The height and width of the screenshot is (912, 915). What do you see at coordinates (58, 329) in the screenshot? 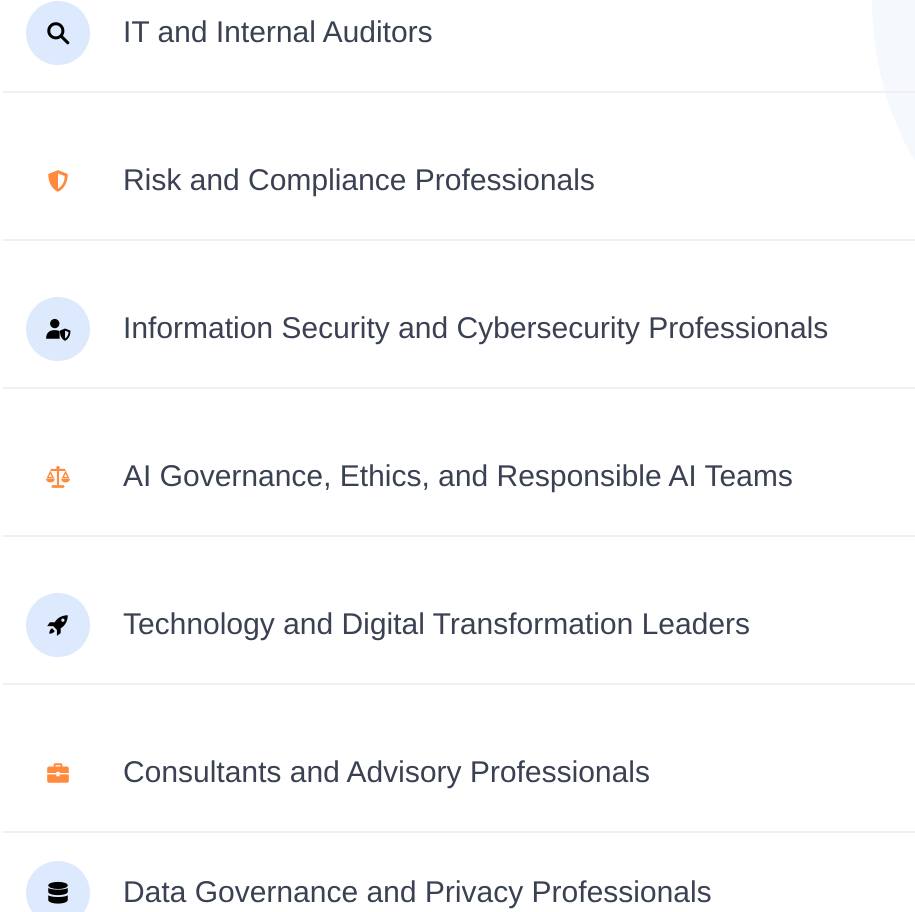
I see `user-shield-icon` at bounding box center [58, 329].